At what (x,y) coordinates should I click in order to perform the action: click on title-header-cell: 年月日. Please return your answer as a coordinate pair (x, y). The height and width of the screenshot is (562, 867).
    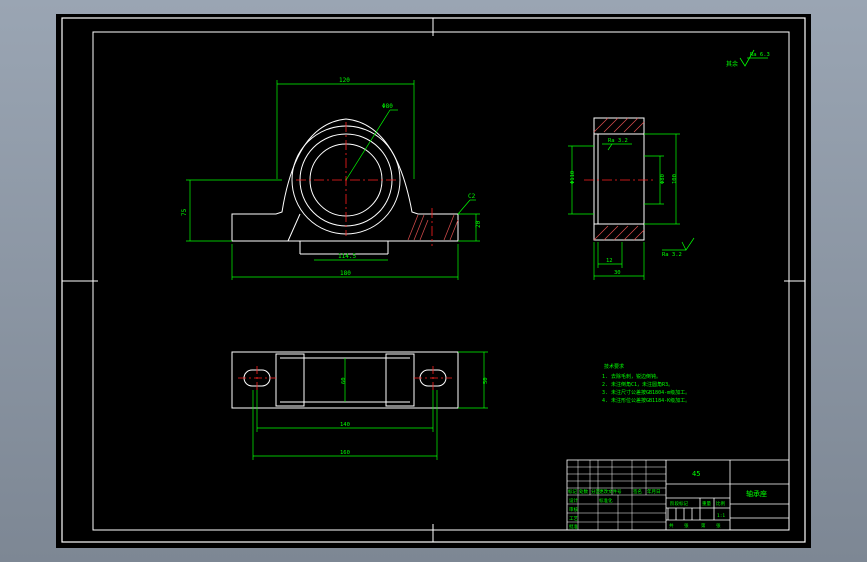
    Looking at the image, I should click on (654, 491).